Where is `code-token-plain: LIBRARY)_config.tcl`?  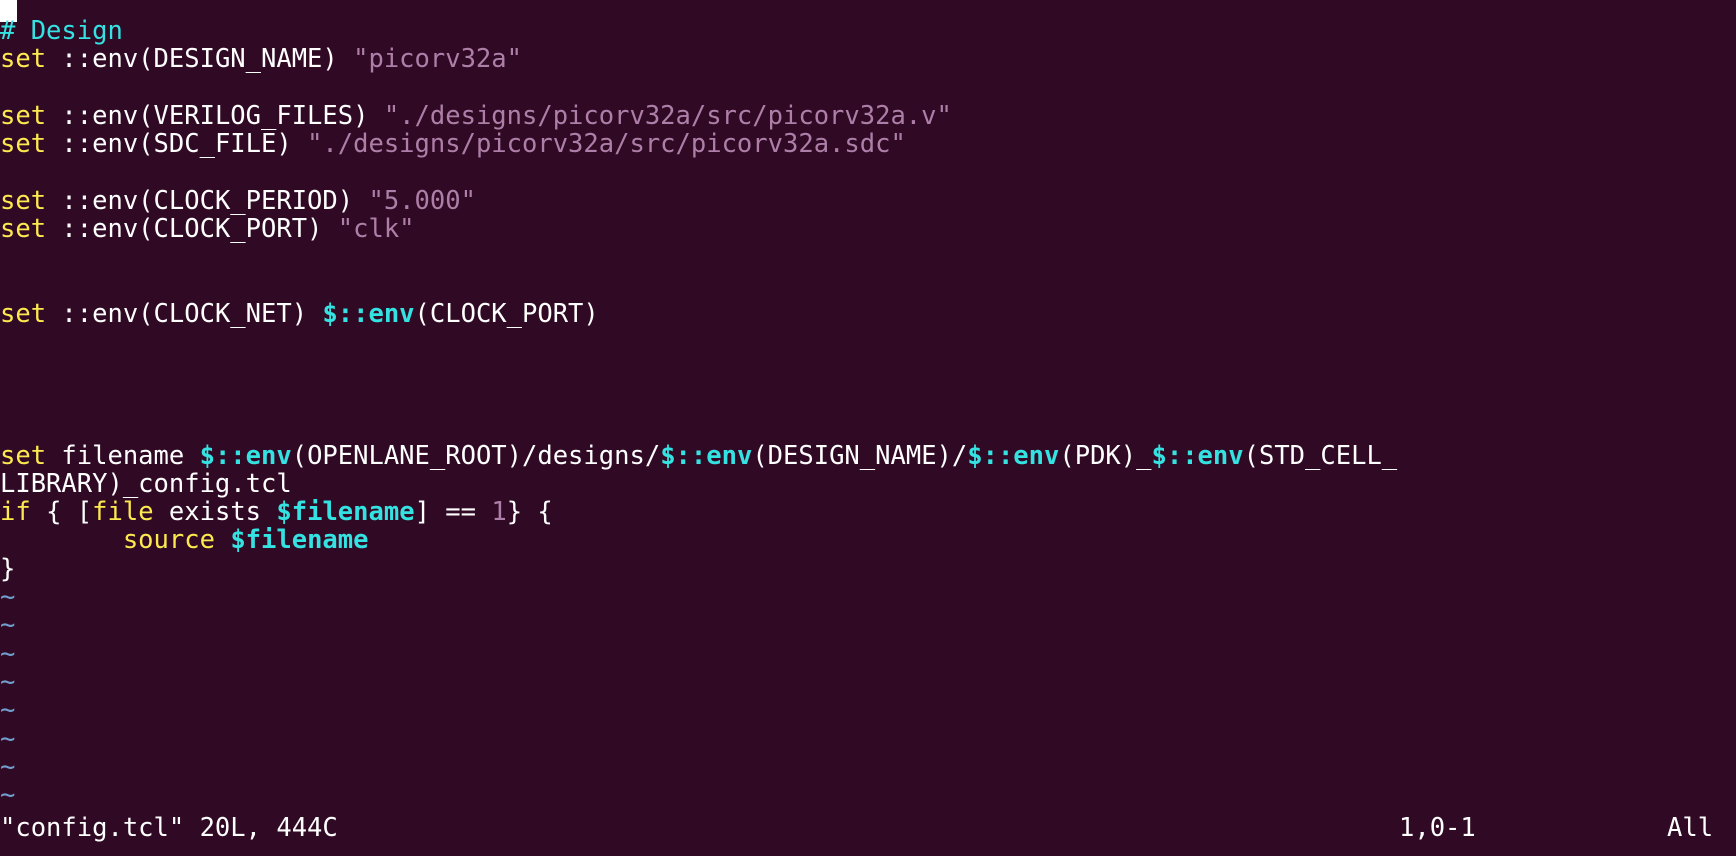 code-token-plain: LIBRARY)_config.tcl is located at coordinates (146, 483).